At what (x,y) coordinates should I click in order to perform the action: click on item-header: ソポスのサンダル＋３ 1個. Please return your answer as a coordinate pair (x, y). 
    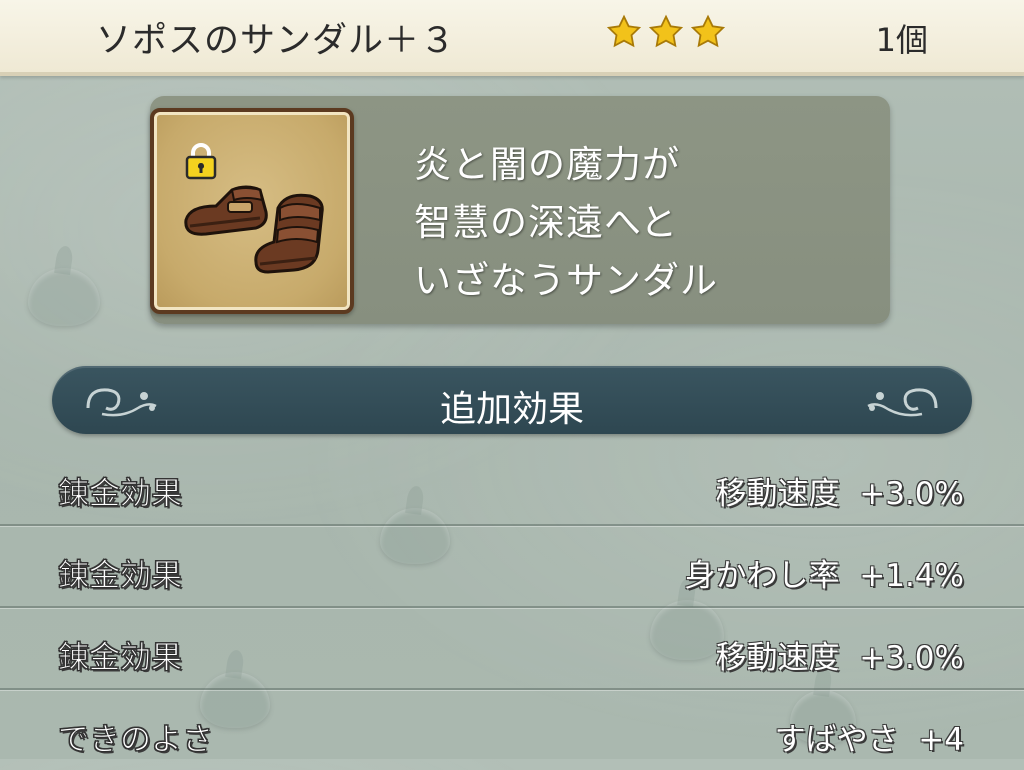
    Looking at the image, I should click on (512, 38).